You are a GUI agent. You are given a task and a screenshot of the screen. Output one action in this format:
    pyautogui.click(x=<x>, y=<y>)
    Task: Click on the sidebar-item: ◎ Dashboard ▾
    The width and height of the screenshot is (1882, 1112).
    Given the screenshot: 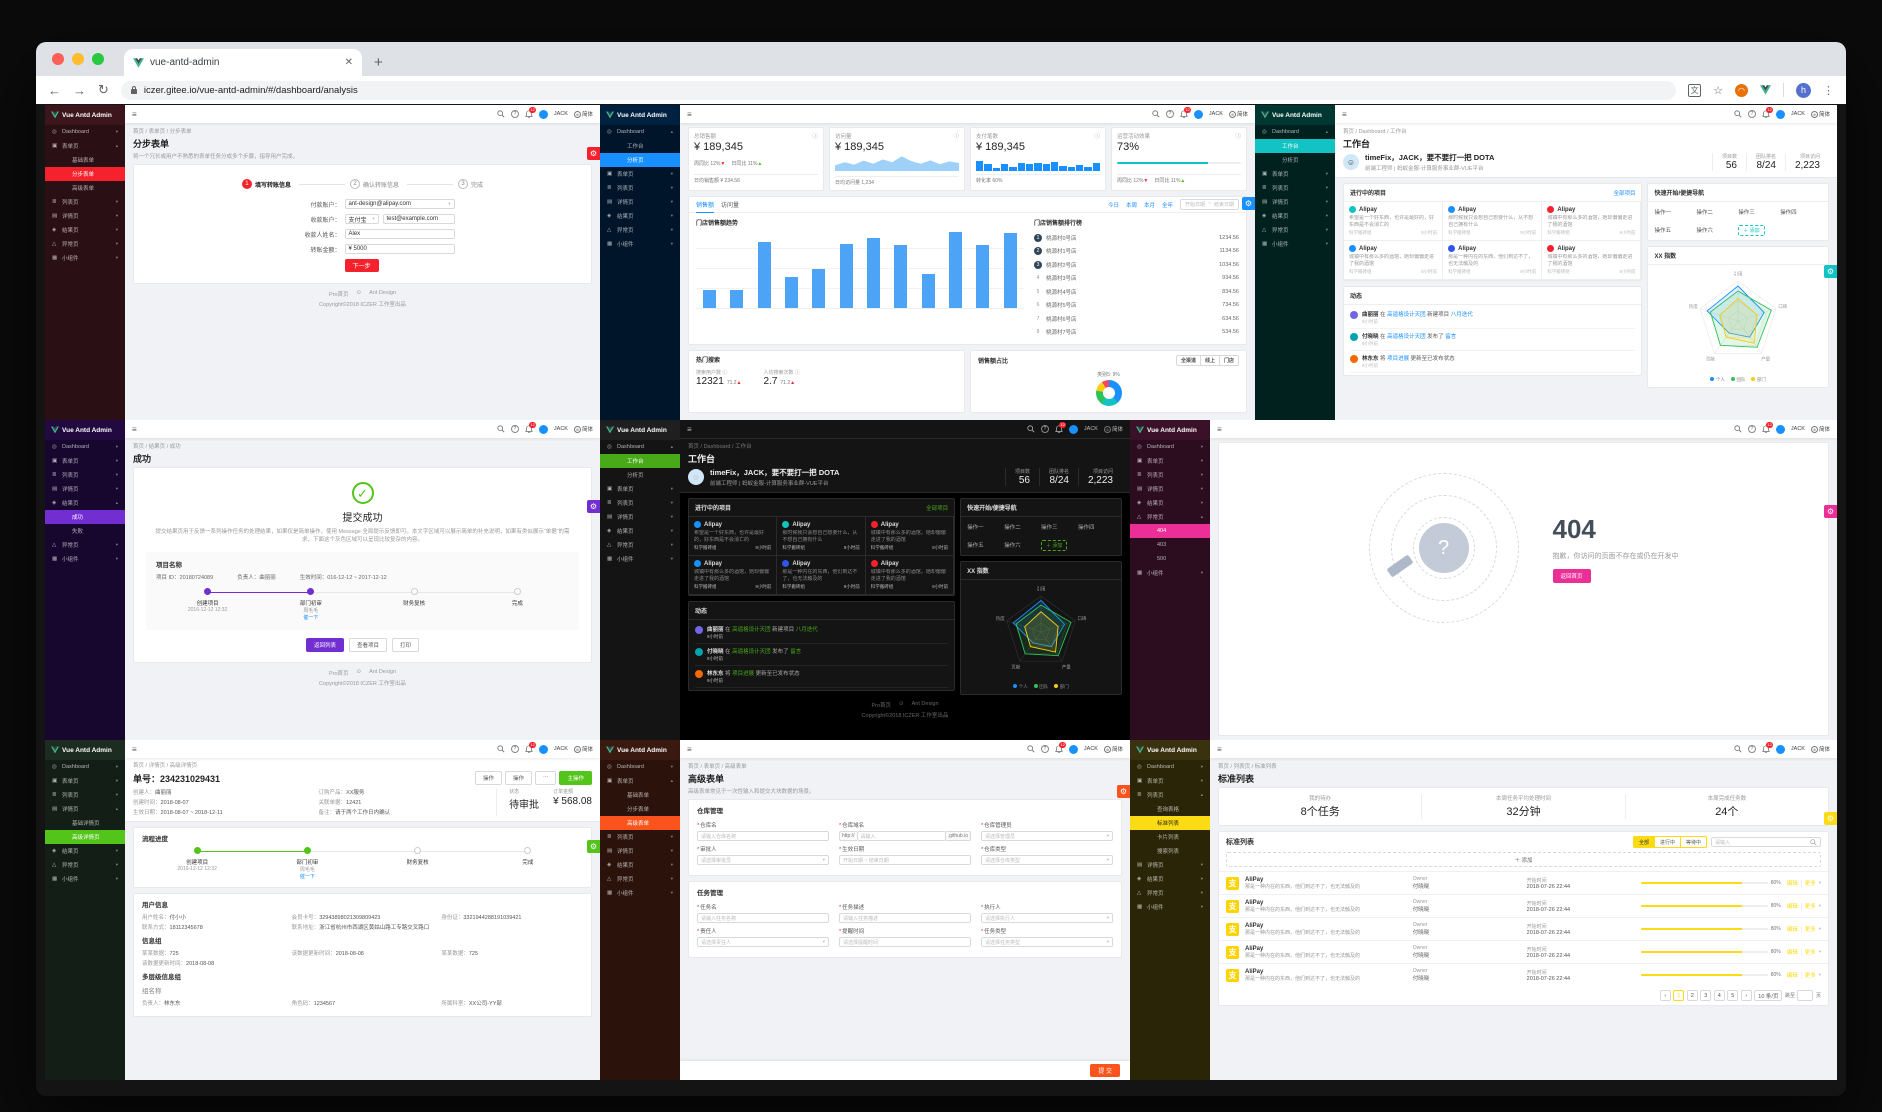 What is the action you would take?
    pyautogui.click(x=85, y=767)
    